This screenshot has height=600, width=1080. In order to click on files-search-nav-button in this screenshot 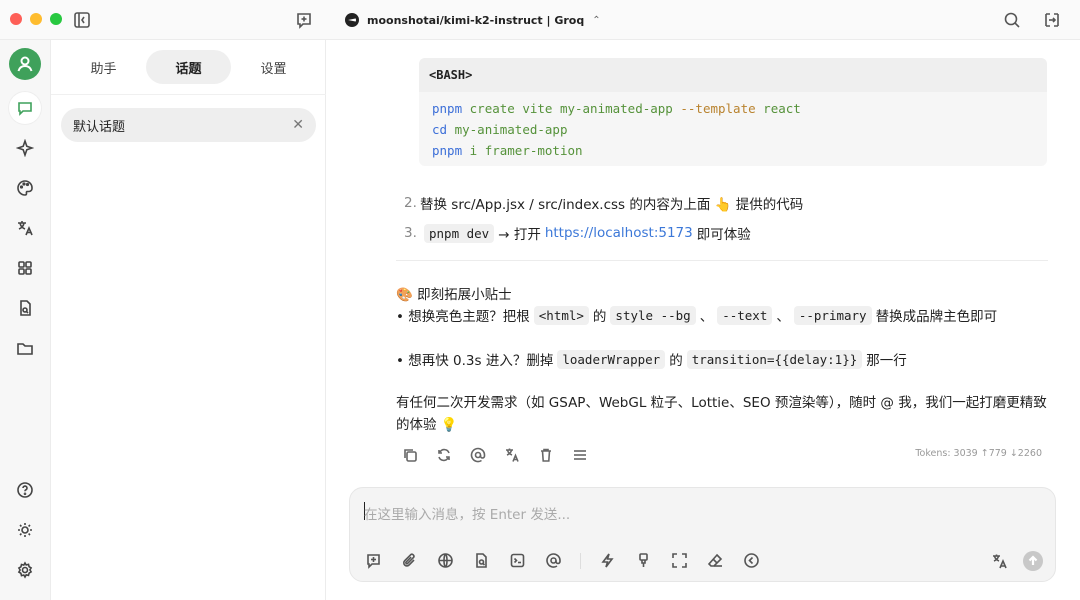, I will do `click(25, 308)`.